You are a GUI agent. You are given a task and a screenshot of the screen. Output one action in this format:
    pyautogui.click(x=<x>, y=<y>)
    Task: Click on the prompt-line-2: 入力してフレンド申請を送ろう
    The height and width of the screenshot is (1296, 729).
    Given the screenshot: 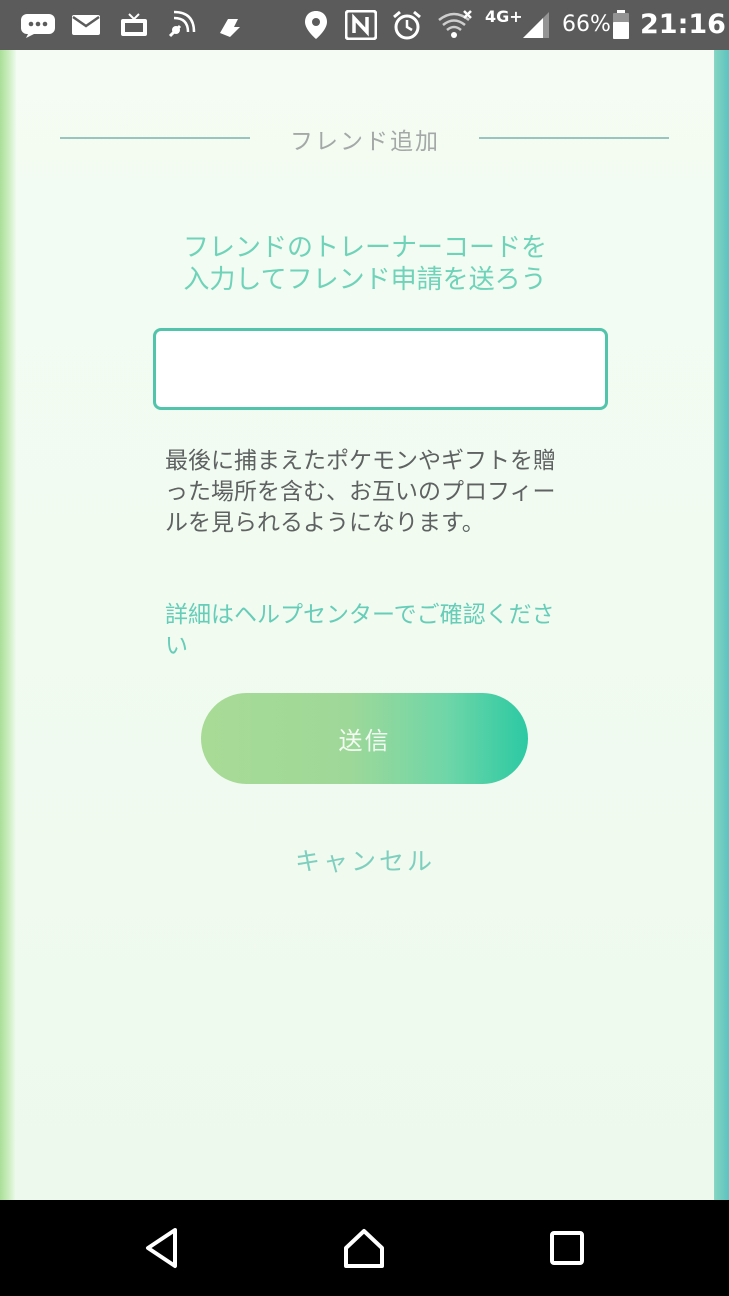 What is the action you would take?
    pyautogui.click(x=365, y=280)
    